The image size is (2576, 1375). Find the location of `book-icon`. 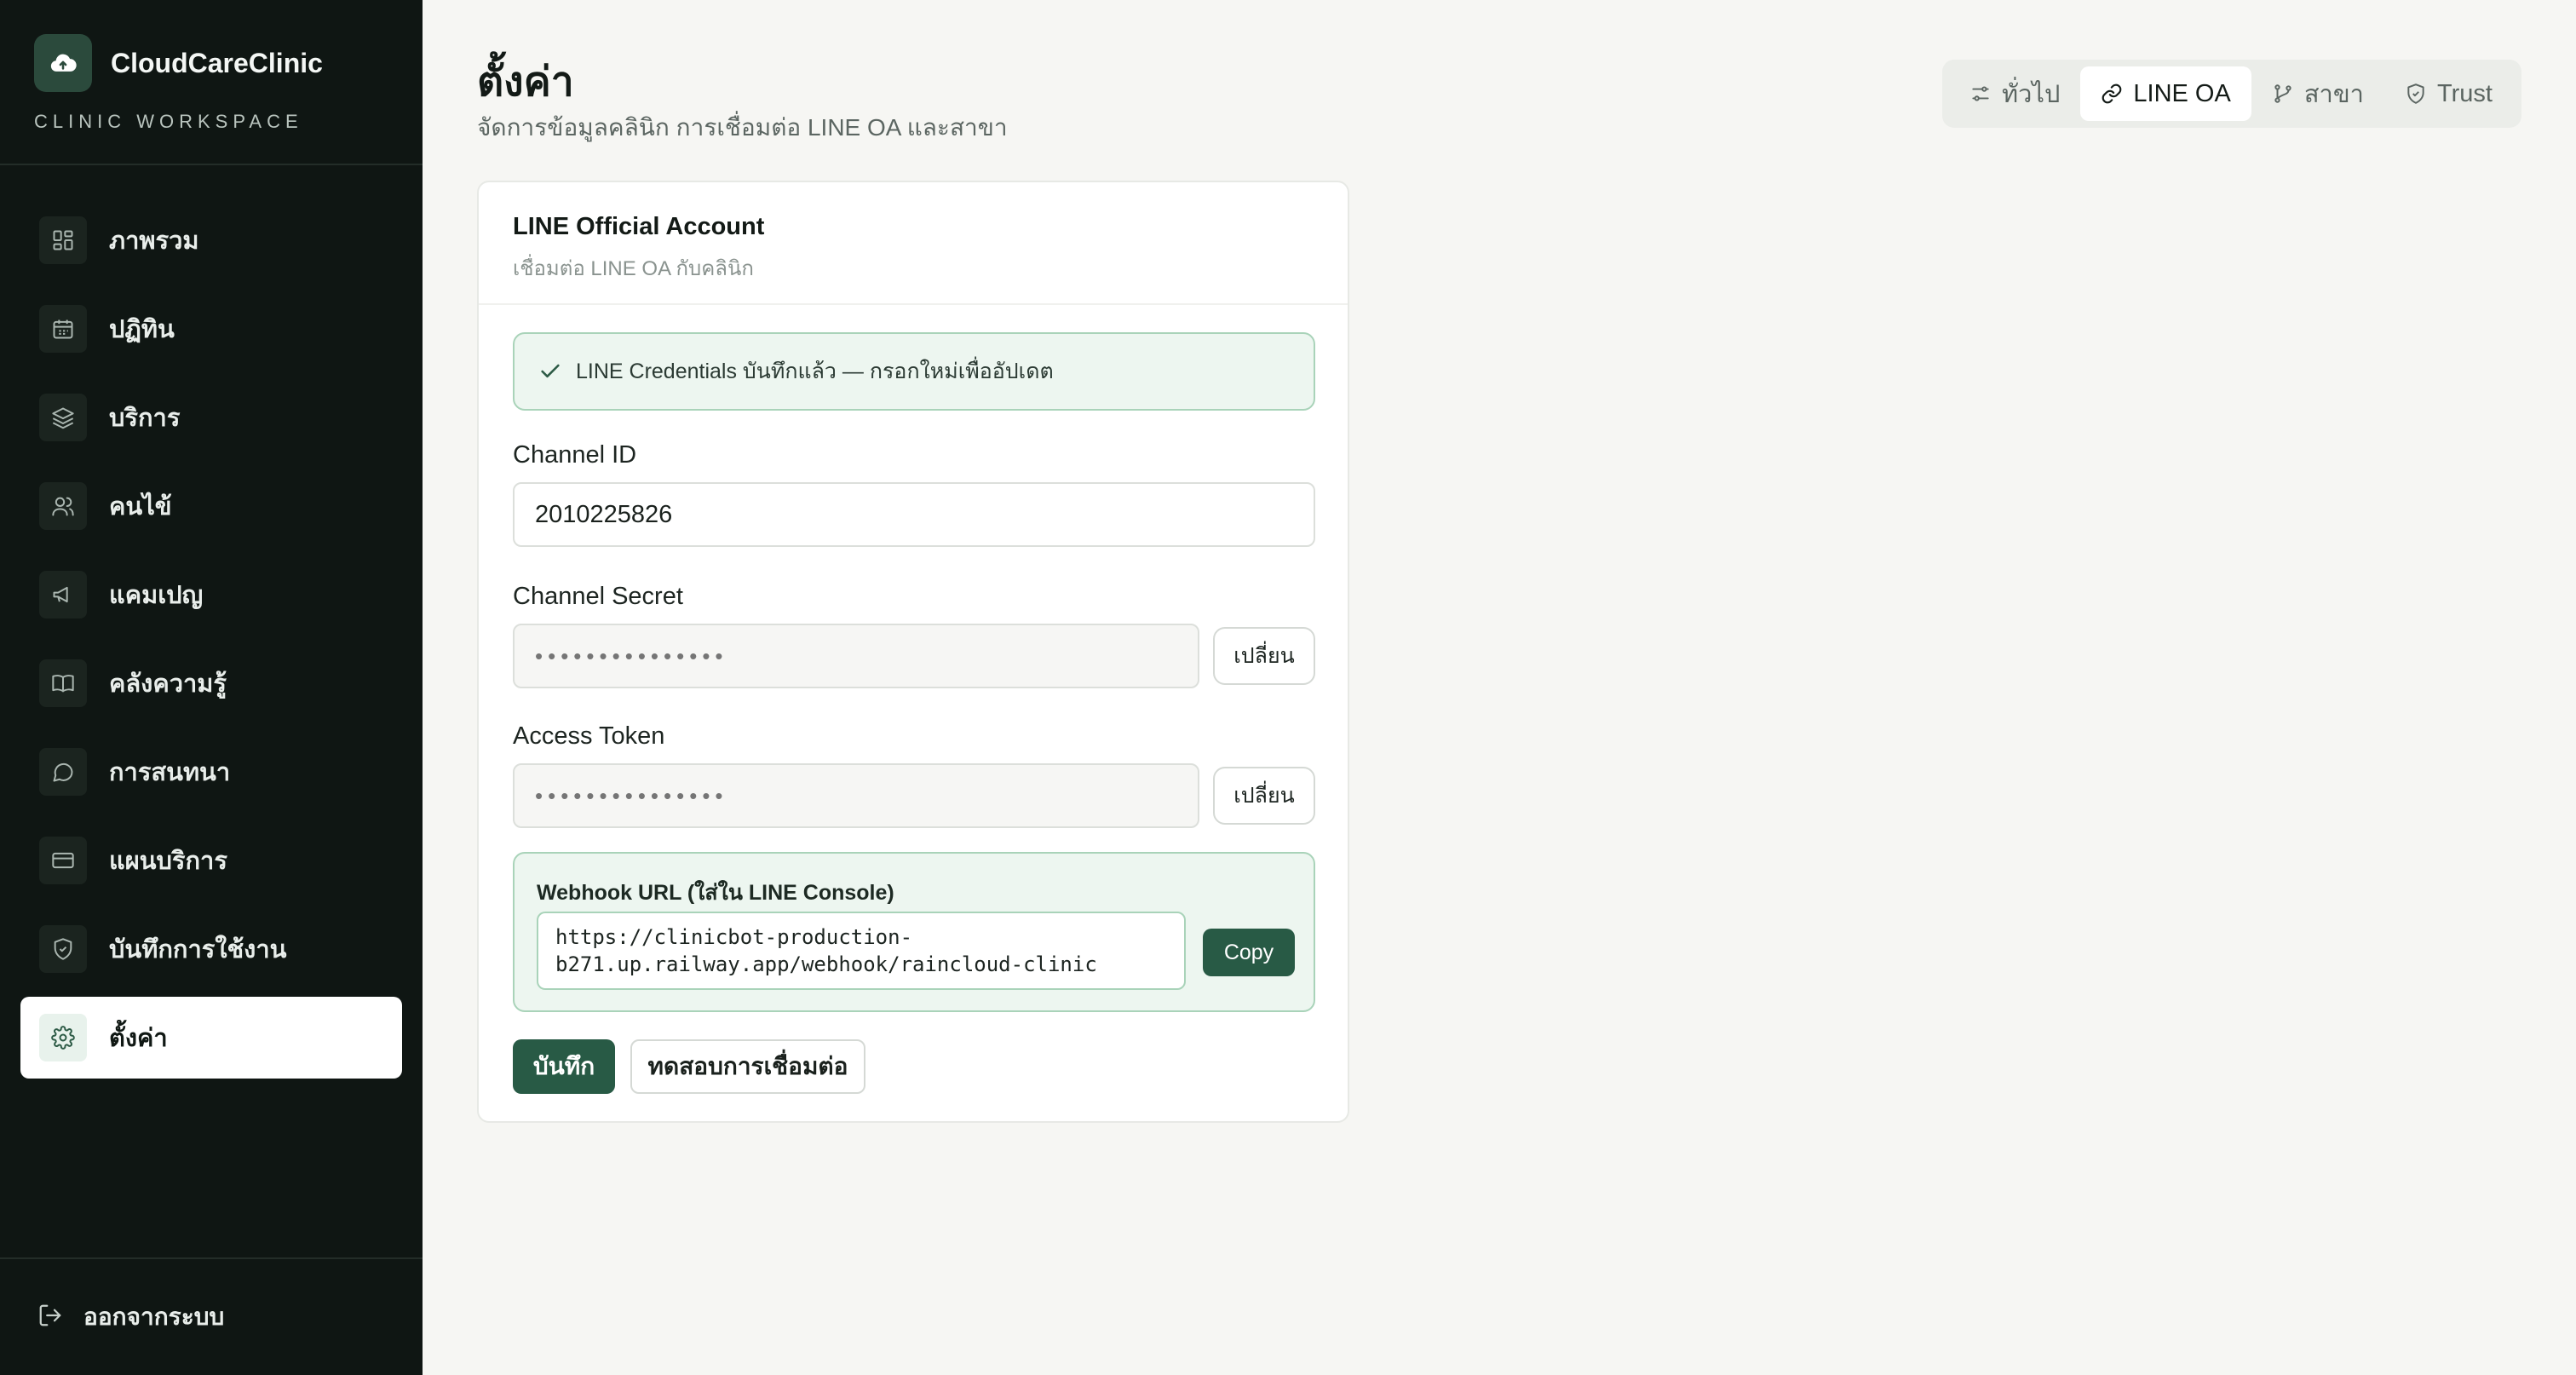

book-icon is located at coordinates (63, 683).